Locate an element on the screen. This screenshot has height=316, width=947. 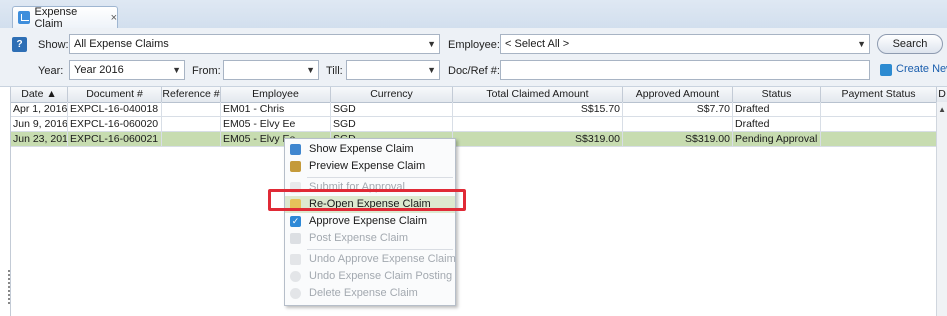
menu-item-label: Delete Expense Claim is located at coordinates (363, 293).